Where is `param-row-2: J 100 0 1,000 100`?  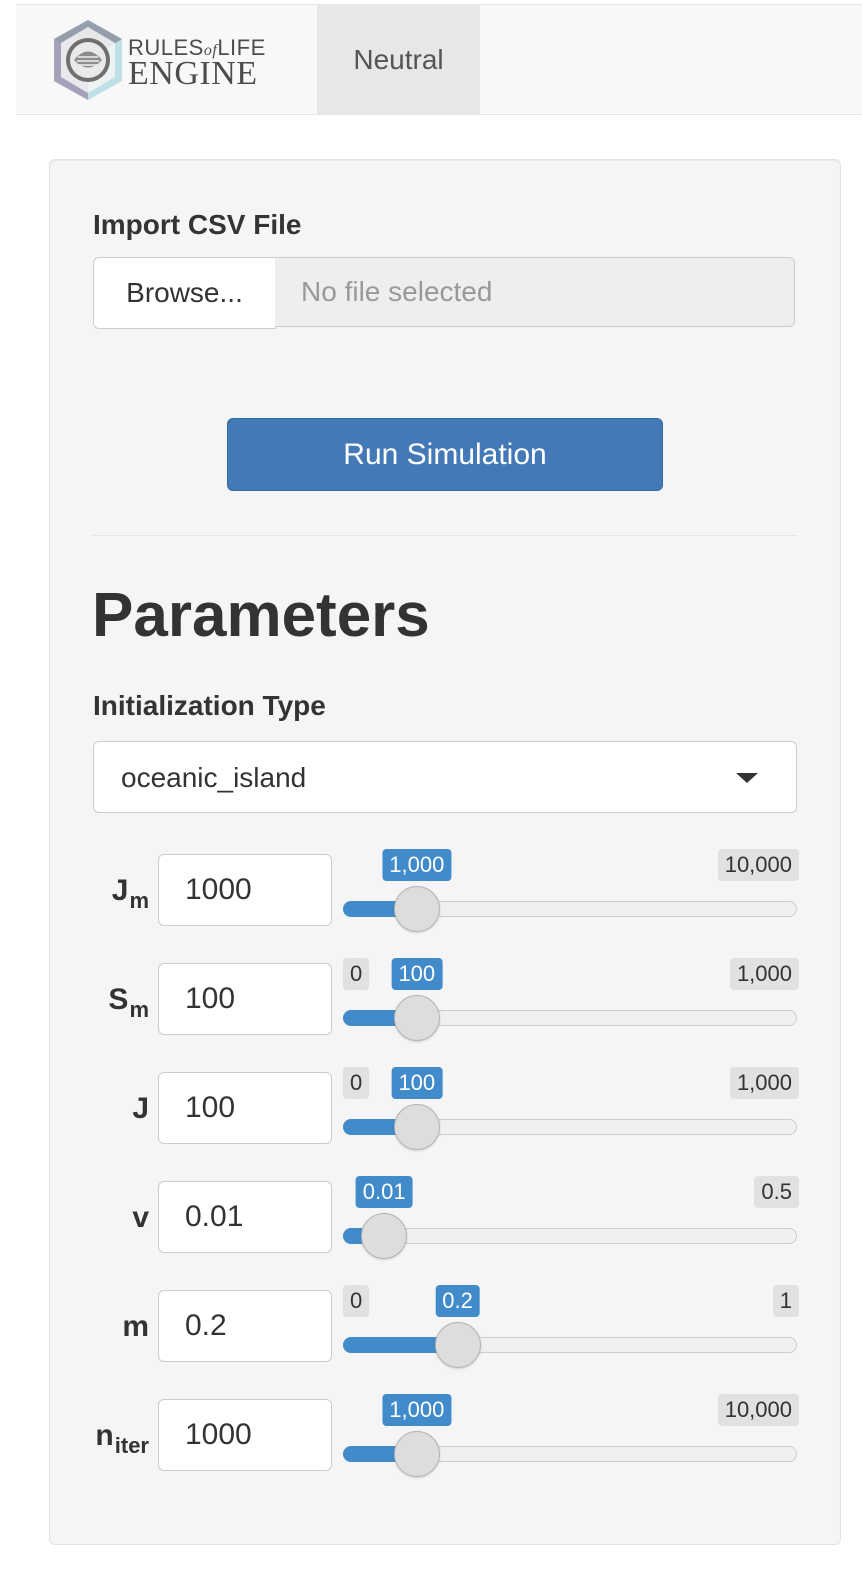 param-row-2: J 100 0 1,000 100 is located at coordinates (446, 1114).